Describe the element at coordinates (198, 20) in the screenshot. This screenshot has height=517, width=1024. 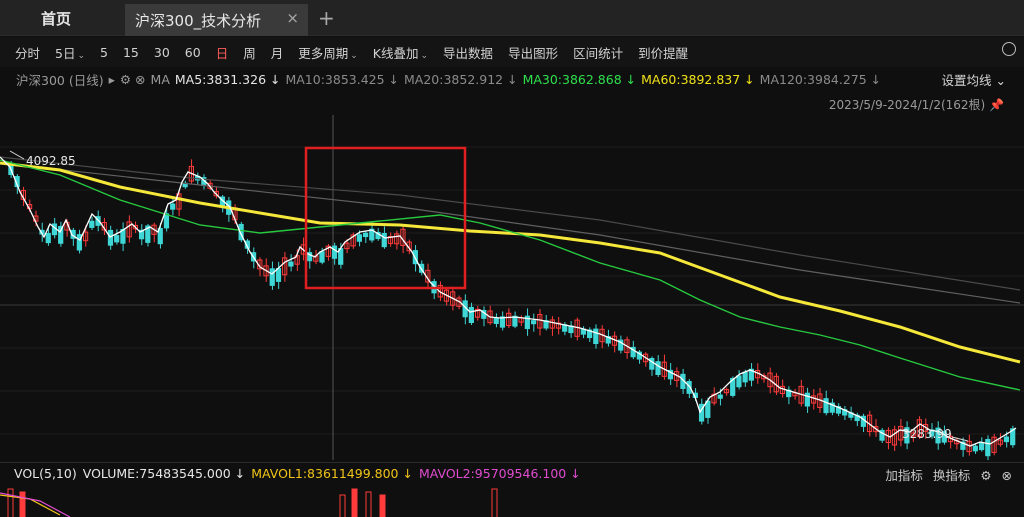
I see `tab-label: 沪深300_技术分析` at that location.